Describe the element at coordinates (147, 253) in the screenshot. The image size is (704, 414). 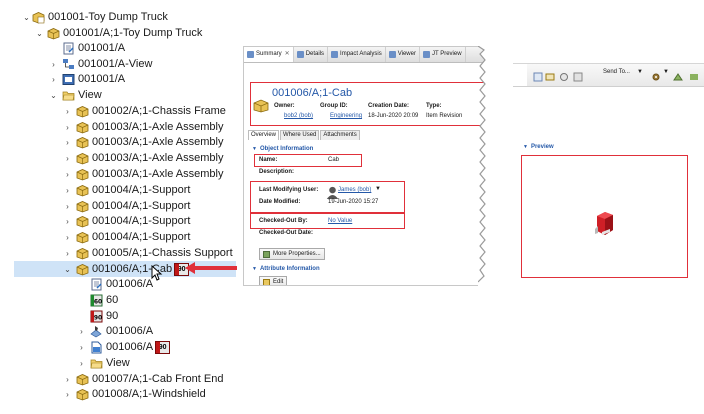
I see `tree-node: › 001005/A;1-Chassis Support` at that location.